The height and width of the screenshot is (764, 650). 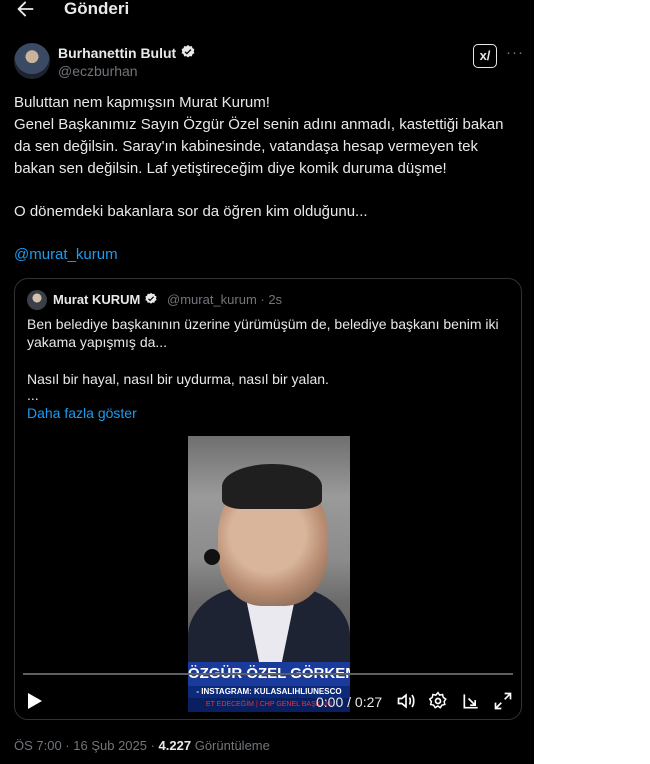 What do you see at coordinates (86, 745) in the screenshot?
I see `post-time: ÖS 7:00 · 16 Şub 2025 ·` at bounding box center [86, 745].